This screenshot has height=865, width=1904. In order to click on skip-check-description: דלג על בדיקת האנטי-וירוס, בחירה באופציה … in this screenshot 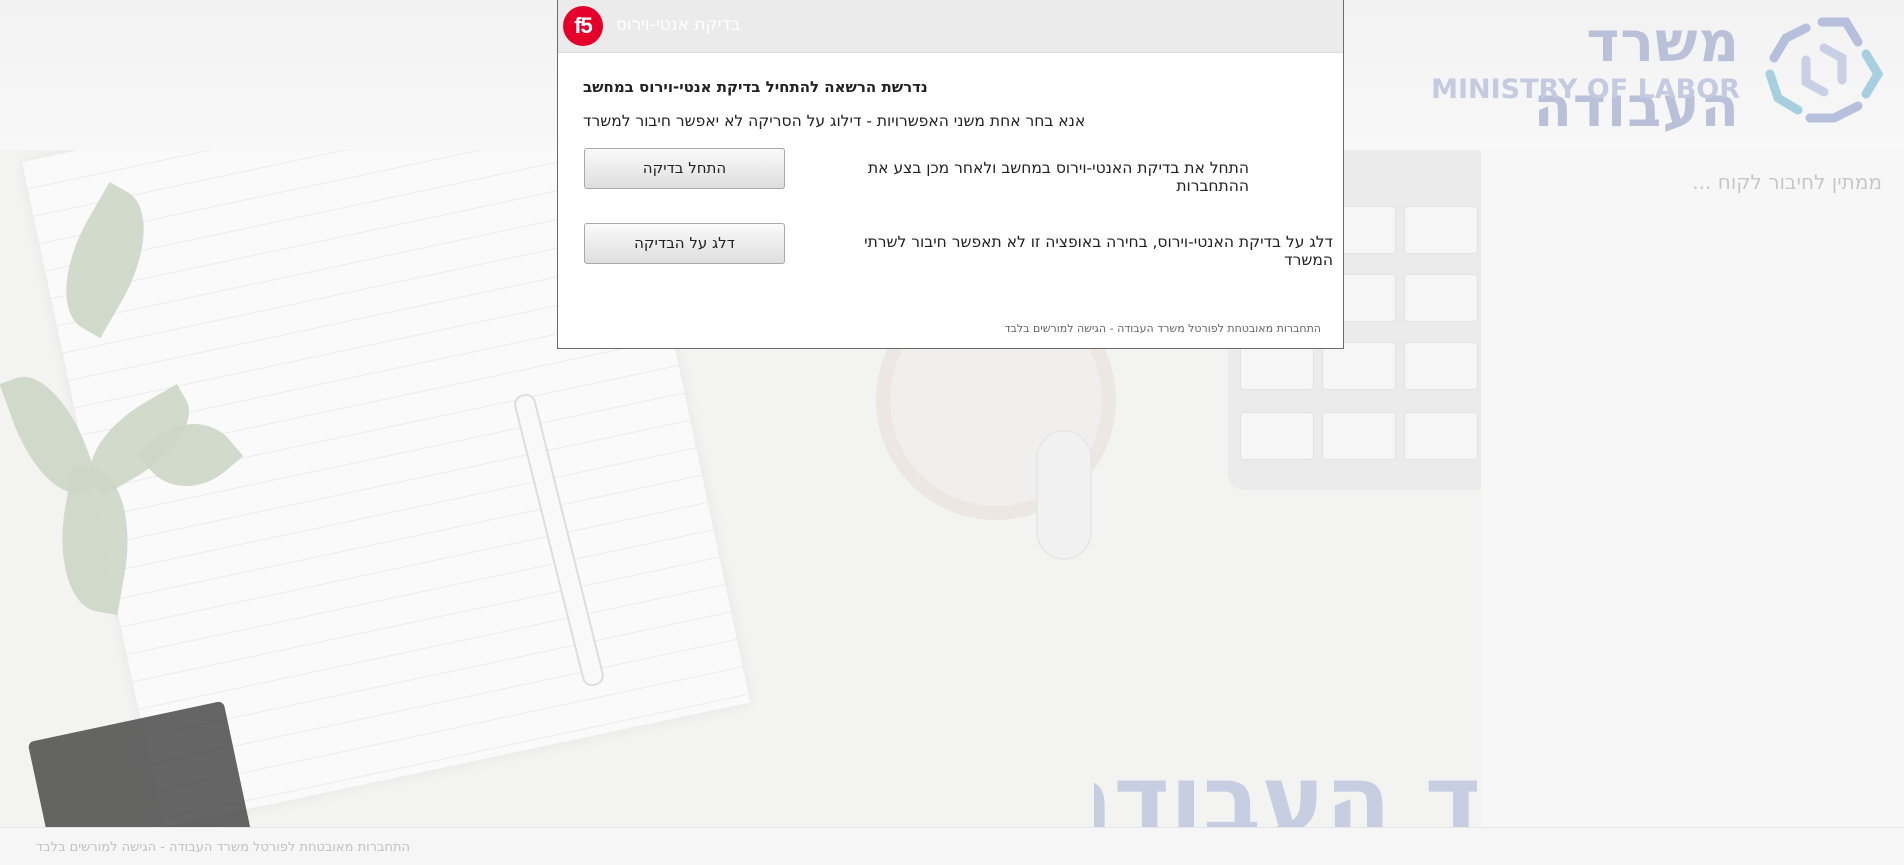, I will do `click(1098, 251)`.